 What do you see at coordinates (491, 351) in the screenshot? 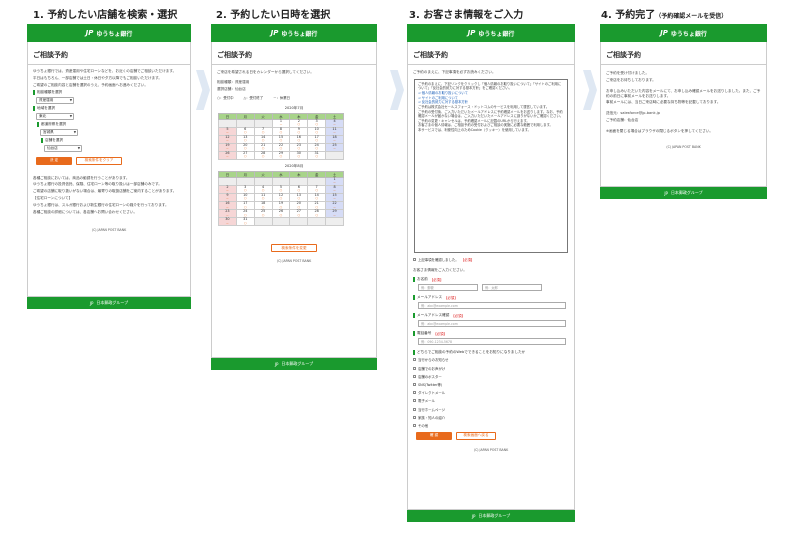
I see `source-question-label: どちらでご相談の予約のWebでできることをお知りになりましたか` at bounding box center [491, 351].